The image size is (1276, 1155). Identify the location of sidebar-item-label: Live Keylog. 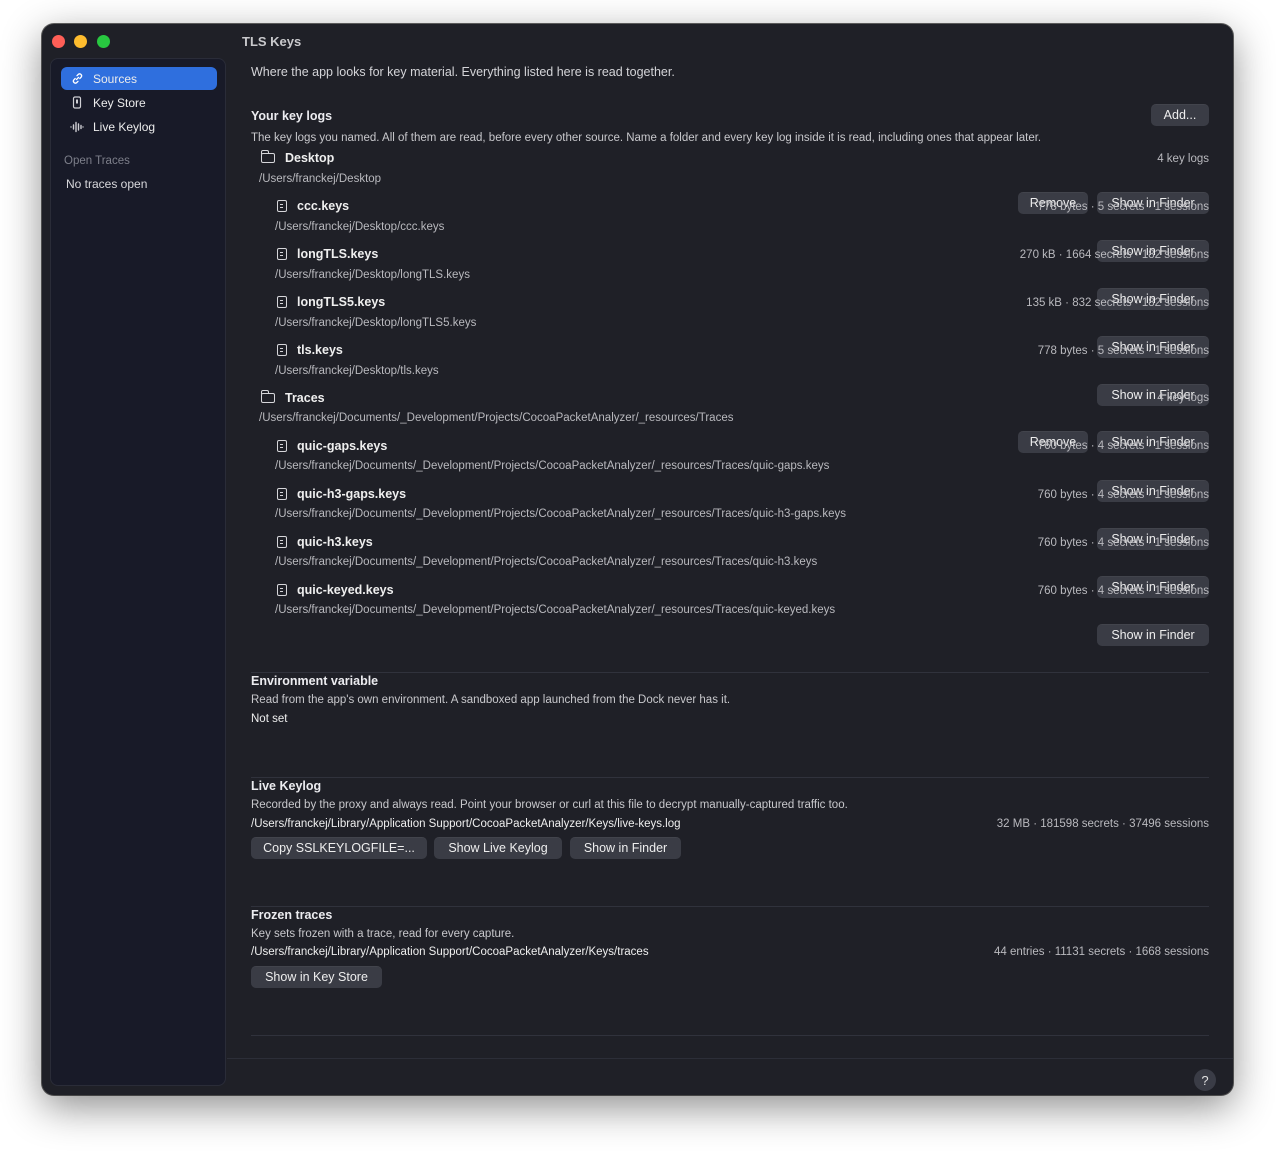
(124, 126).